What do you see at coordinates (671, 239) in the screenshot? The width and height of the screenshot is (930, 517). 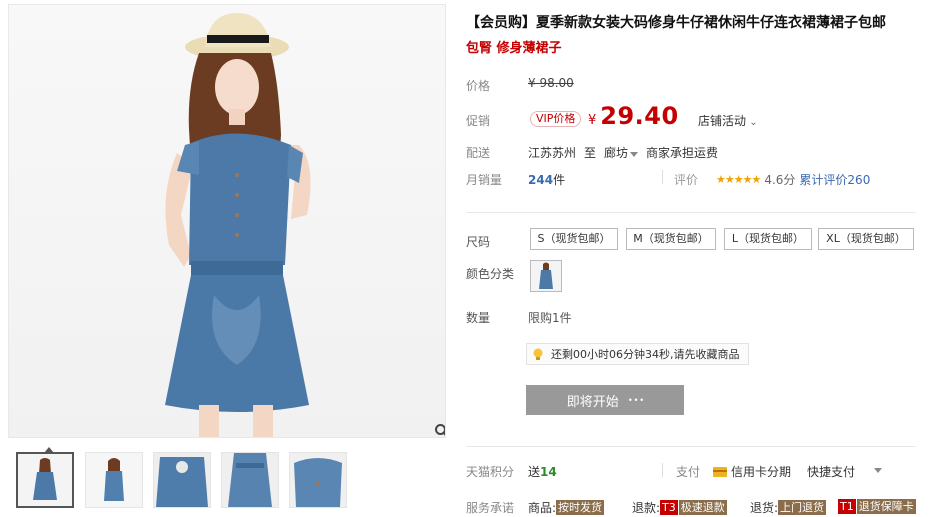 I see `size-option-m: M（现货包邮）` at bounding box center [671, 239].